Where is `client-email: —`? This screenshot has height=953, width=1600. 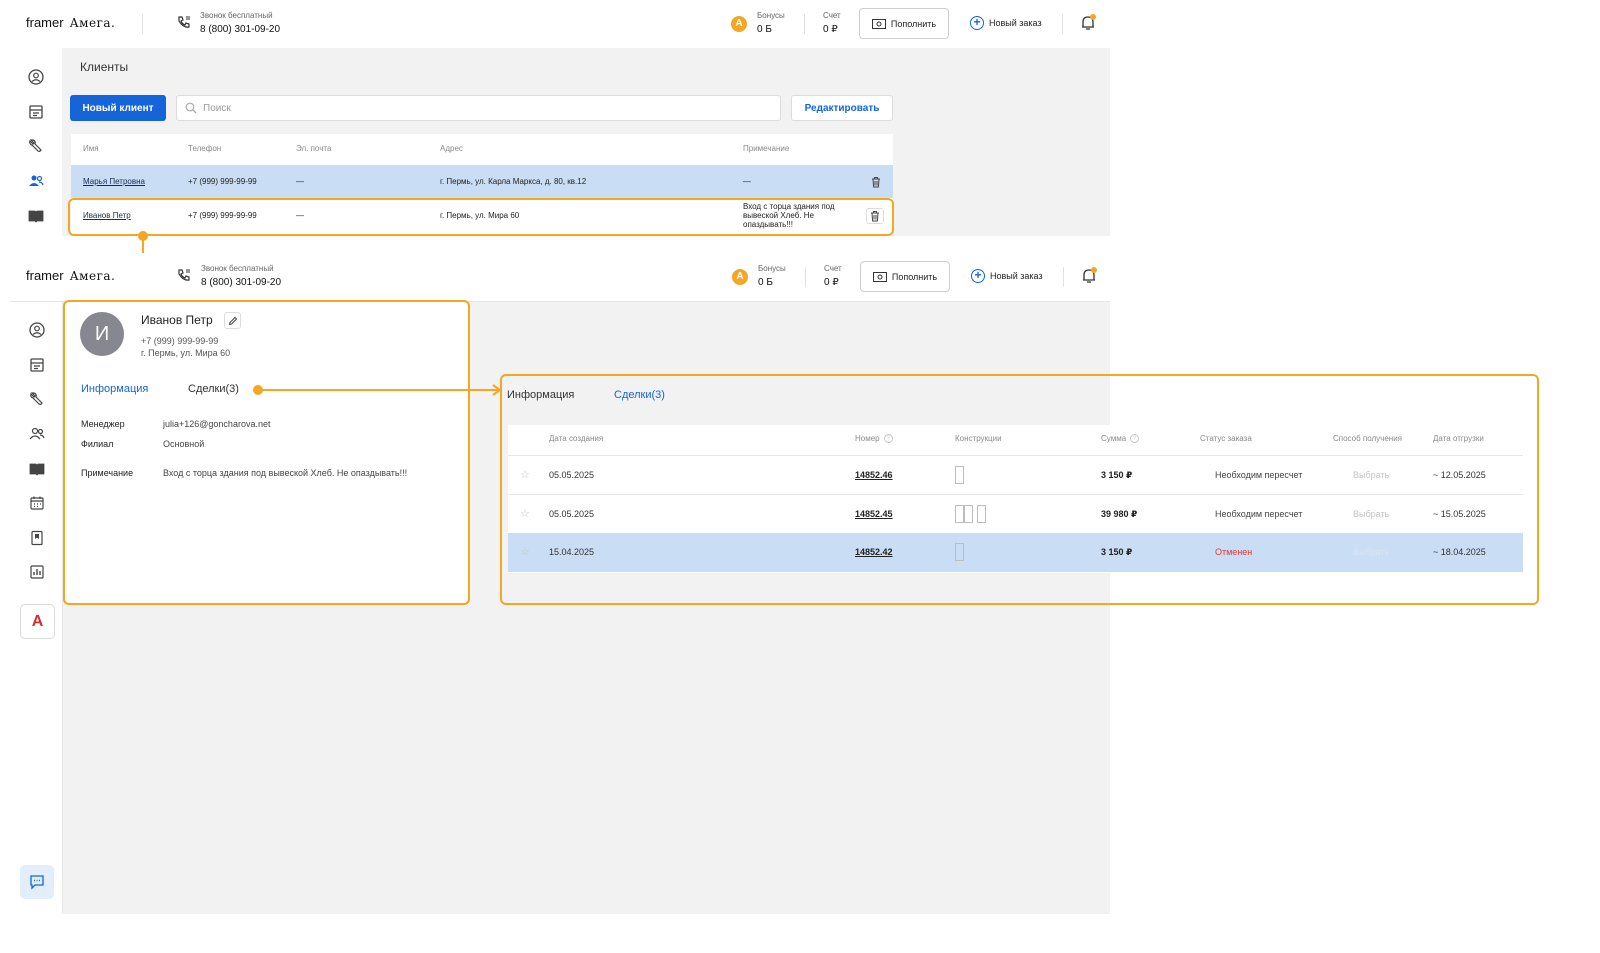
client-email: — is located at coordinates (300, 181).